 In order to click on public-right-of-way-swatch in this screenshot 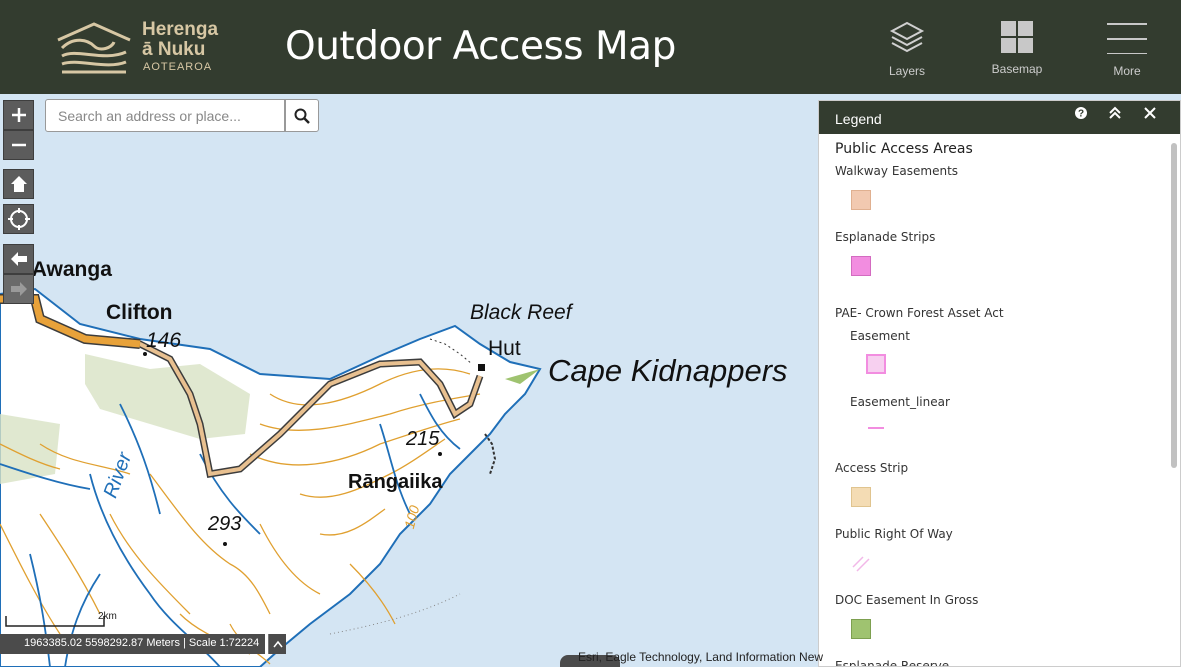, I will do `click(861, 564)`.